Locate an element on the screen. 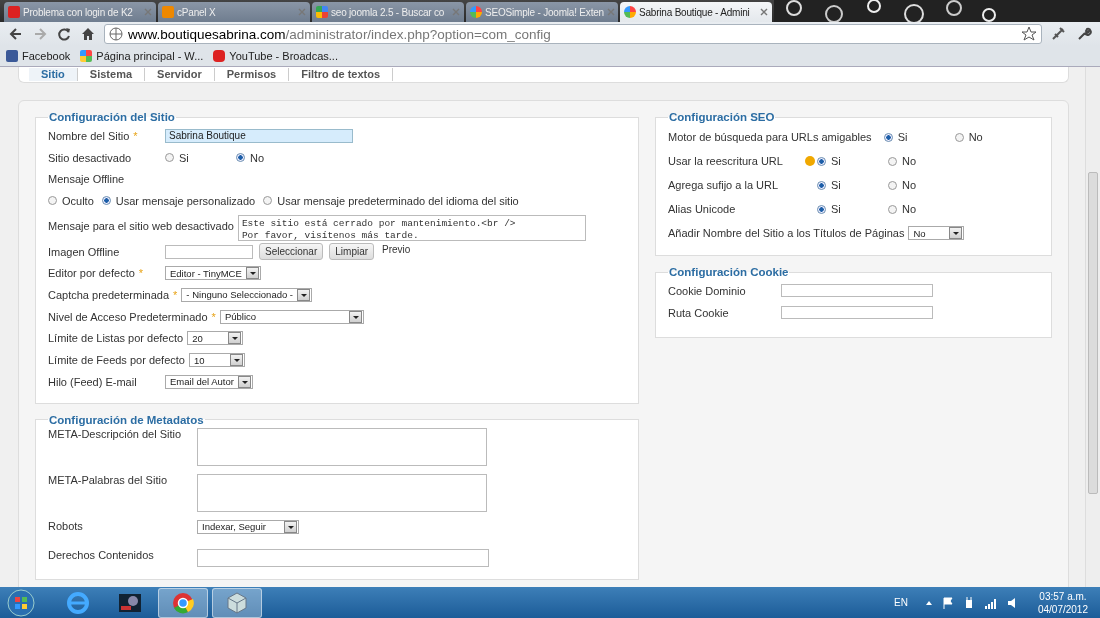 The height and width of the screenshot is (618, 1100). dropdown: Email del Autor is located at coordinates (209, 381).